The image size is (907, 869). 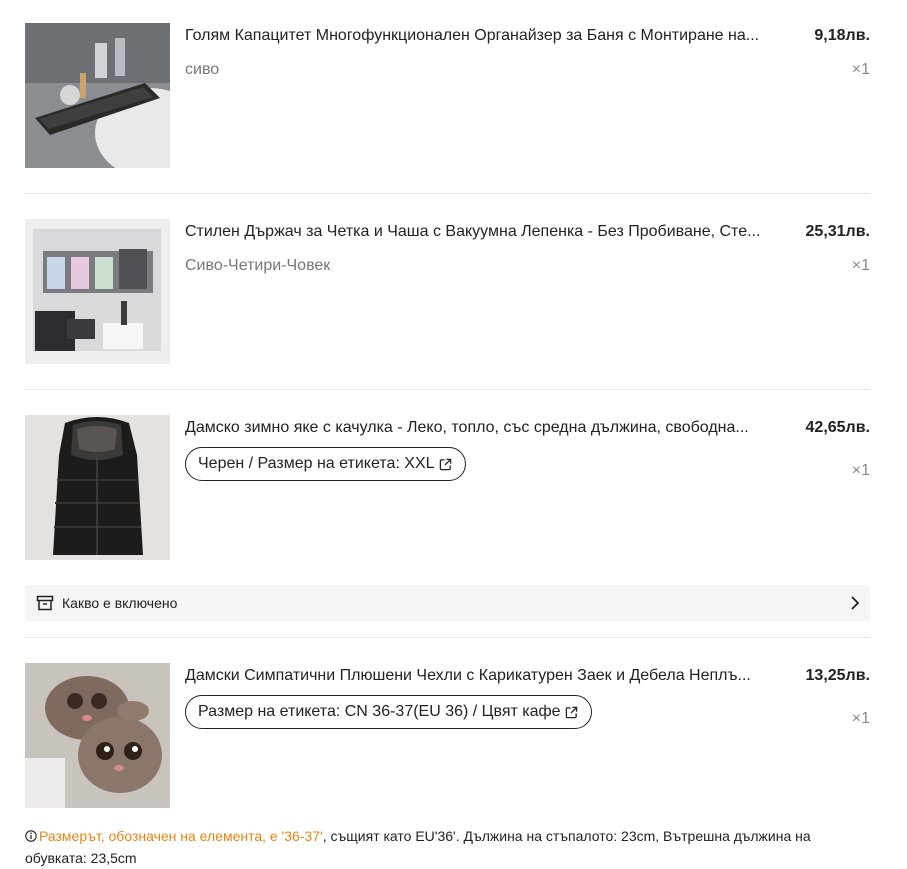 I want to click on variant-label: Черен / Размер на етикета: XXL, so click(x=316, y=463).